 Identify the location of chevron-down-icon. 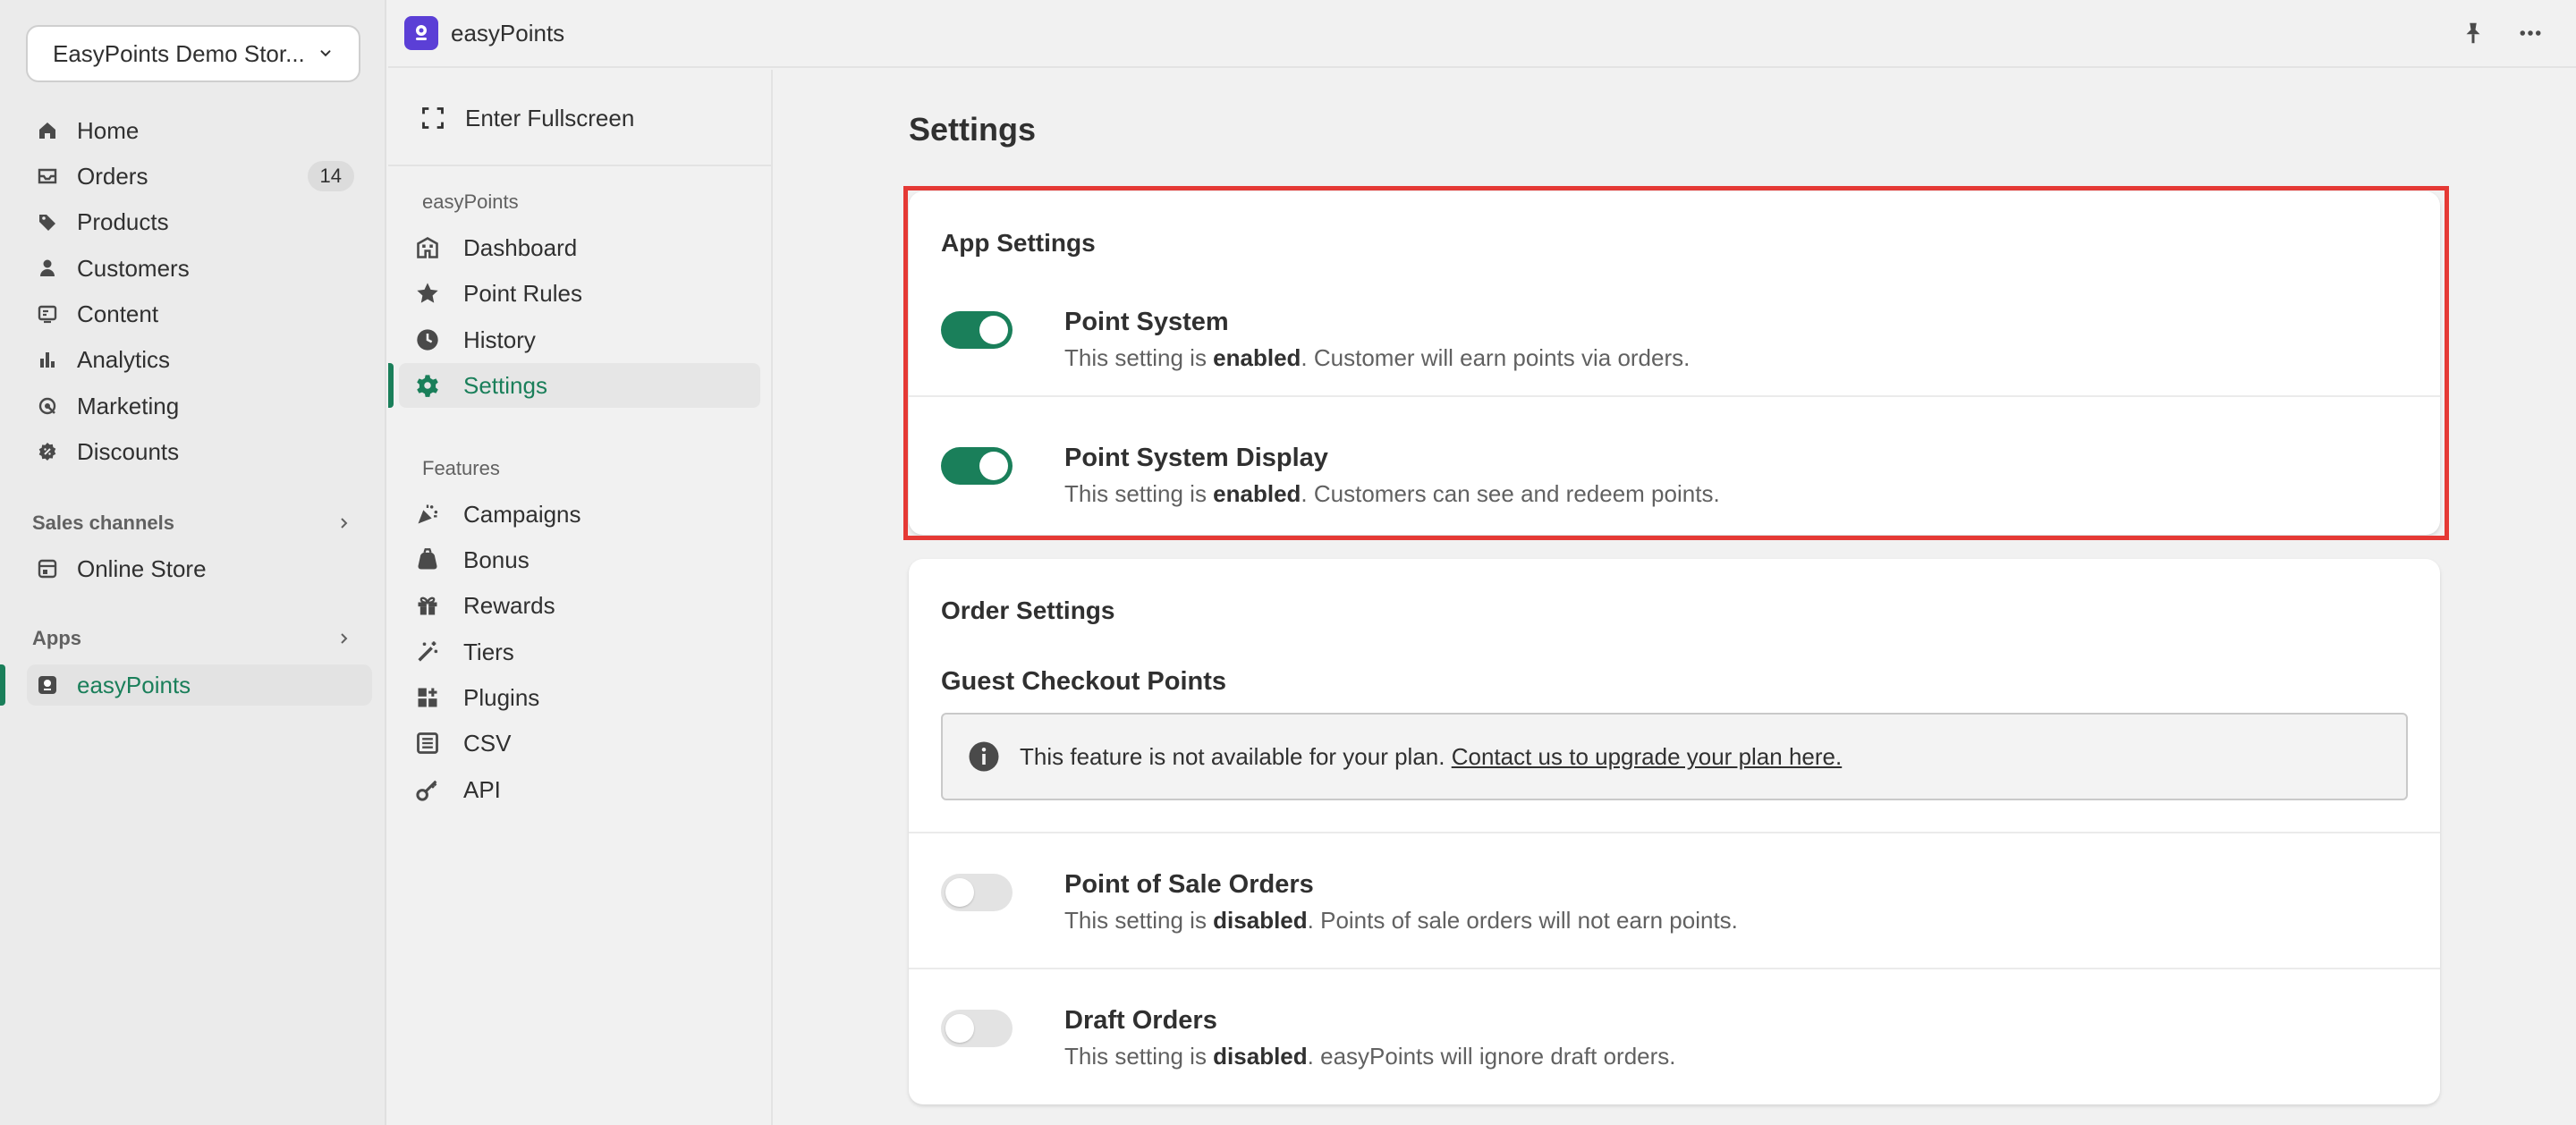
(325, 54).